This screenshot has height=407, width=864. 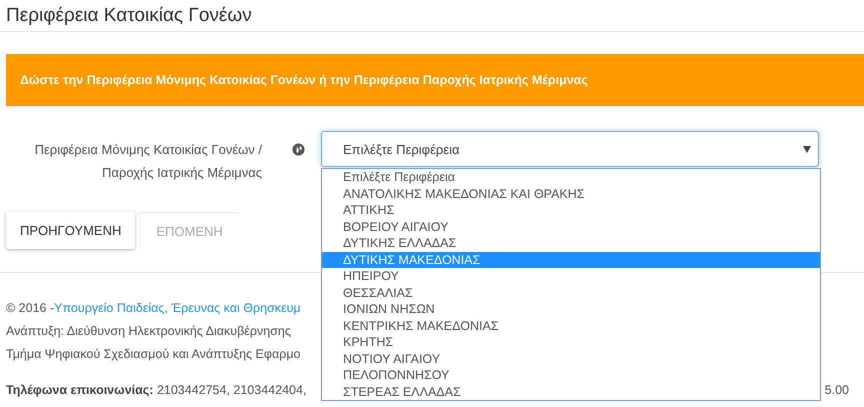 What do you see at coordinates (571, 243) in the screenshot?
I see `dropdown-option: ΔΥΤΙΚΗΣ ΕΛΛΑΔΑΣ` at bounding box center [571, 243].